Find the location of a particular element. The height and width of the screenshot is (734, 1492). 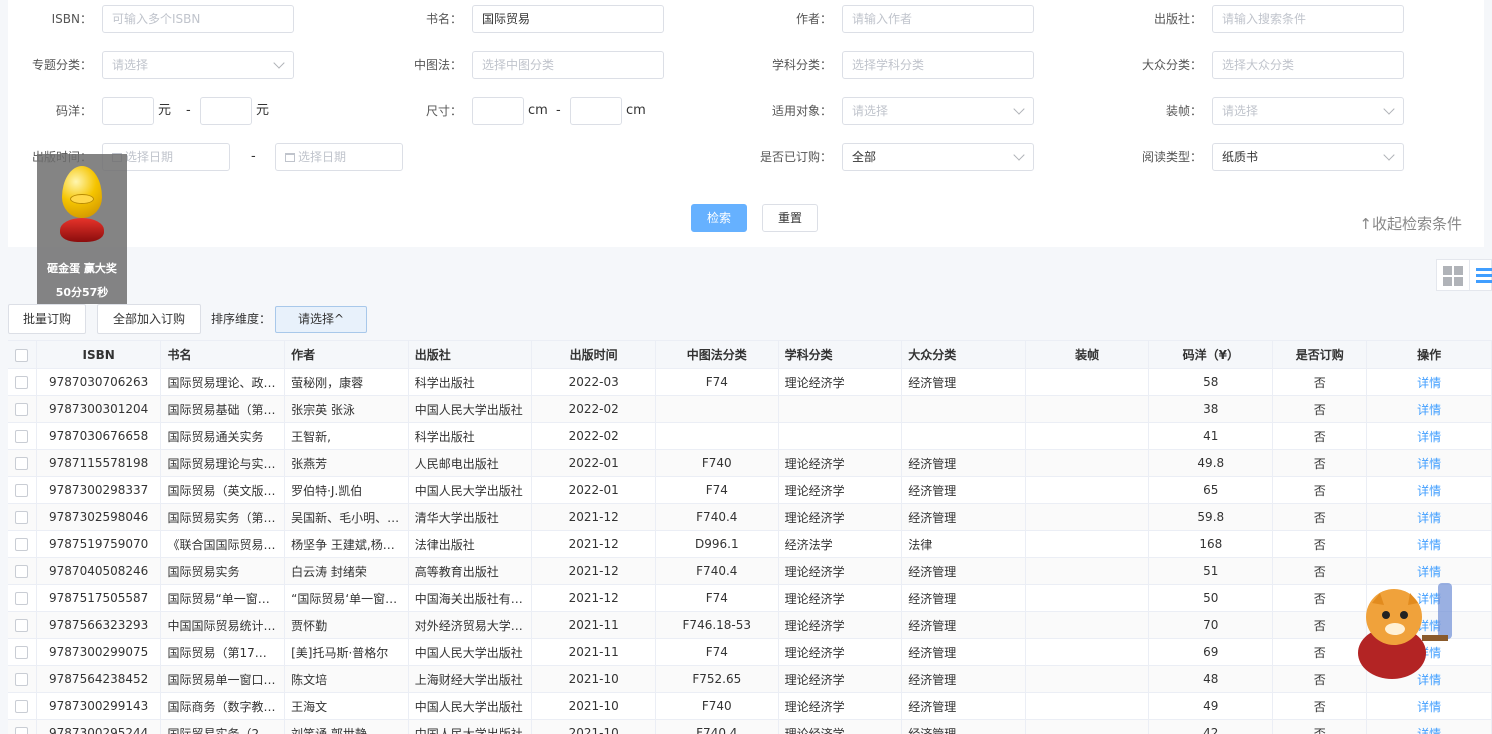

price-max-input is located at coordinates (226, 111).